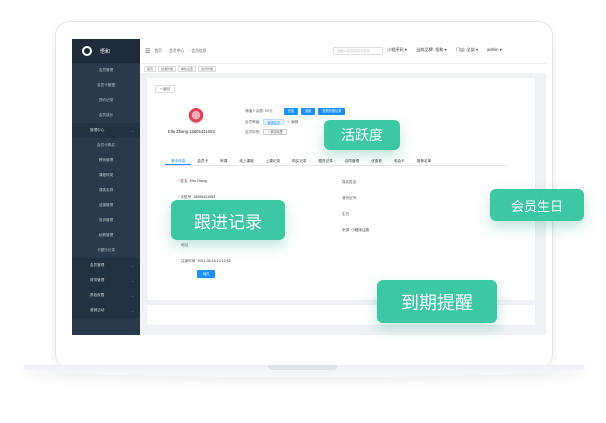  What do you see at coordinates (271, 122) in the screenshot?
I see `level-row: 会员等级: 普通会员 ✎ 编辑` at bounding box center [271, 122].